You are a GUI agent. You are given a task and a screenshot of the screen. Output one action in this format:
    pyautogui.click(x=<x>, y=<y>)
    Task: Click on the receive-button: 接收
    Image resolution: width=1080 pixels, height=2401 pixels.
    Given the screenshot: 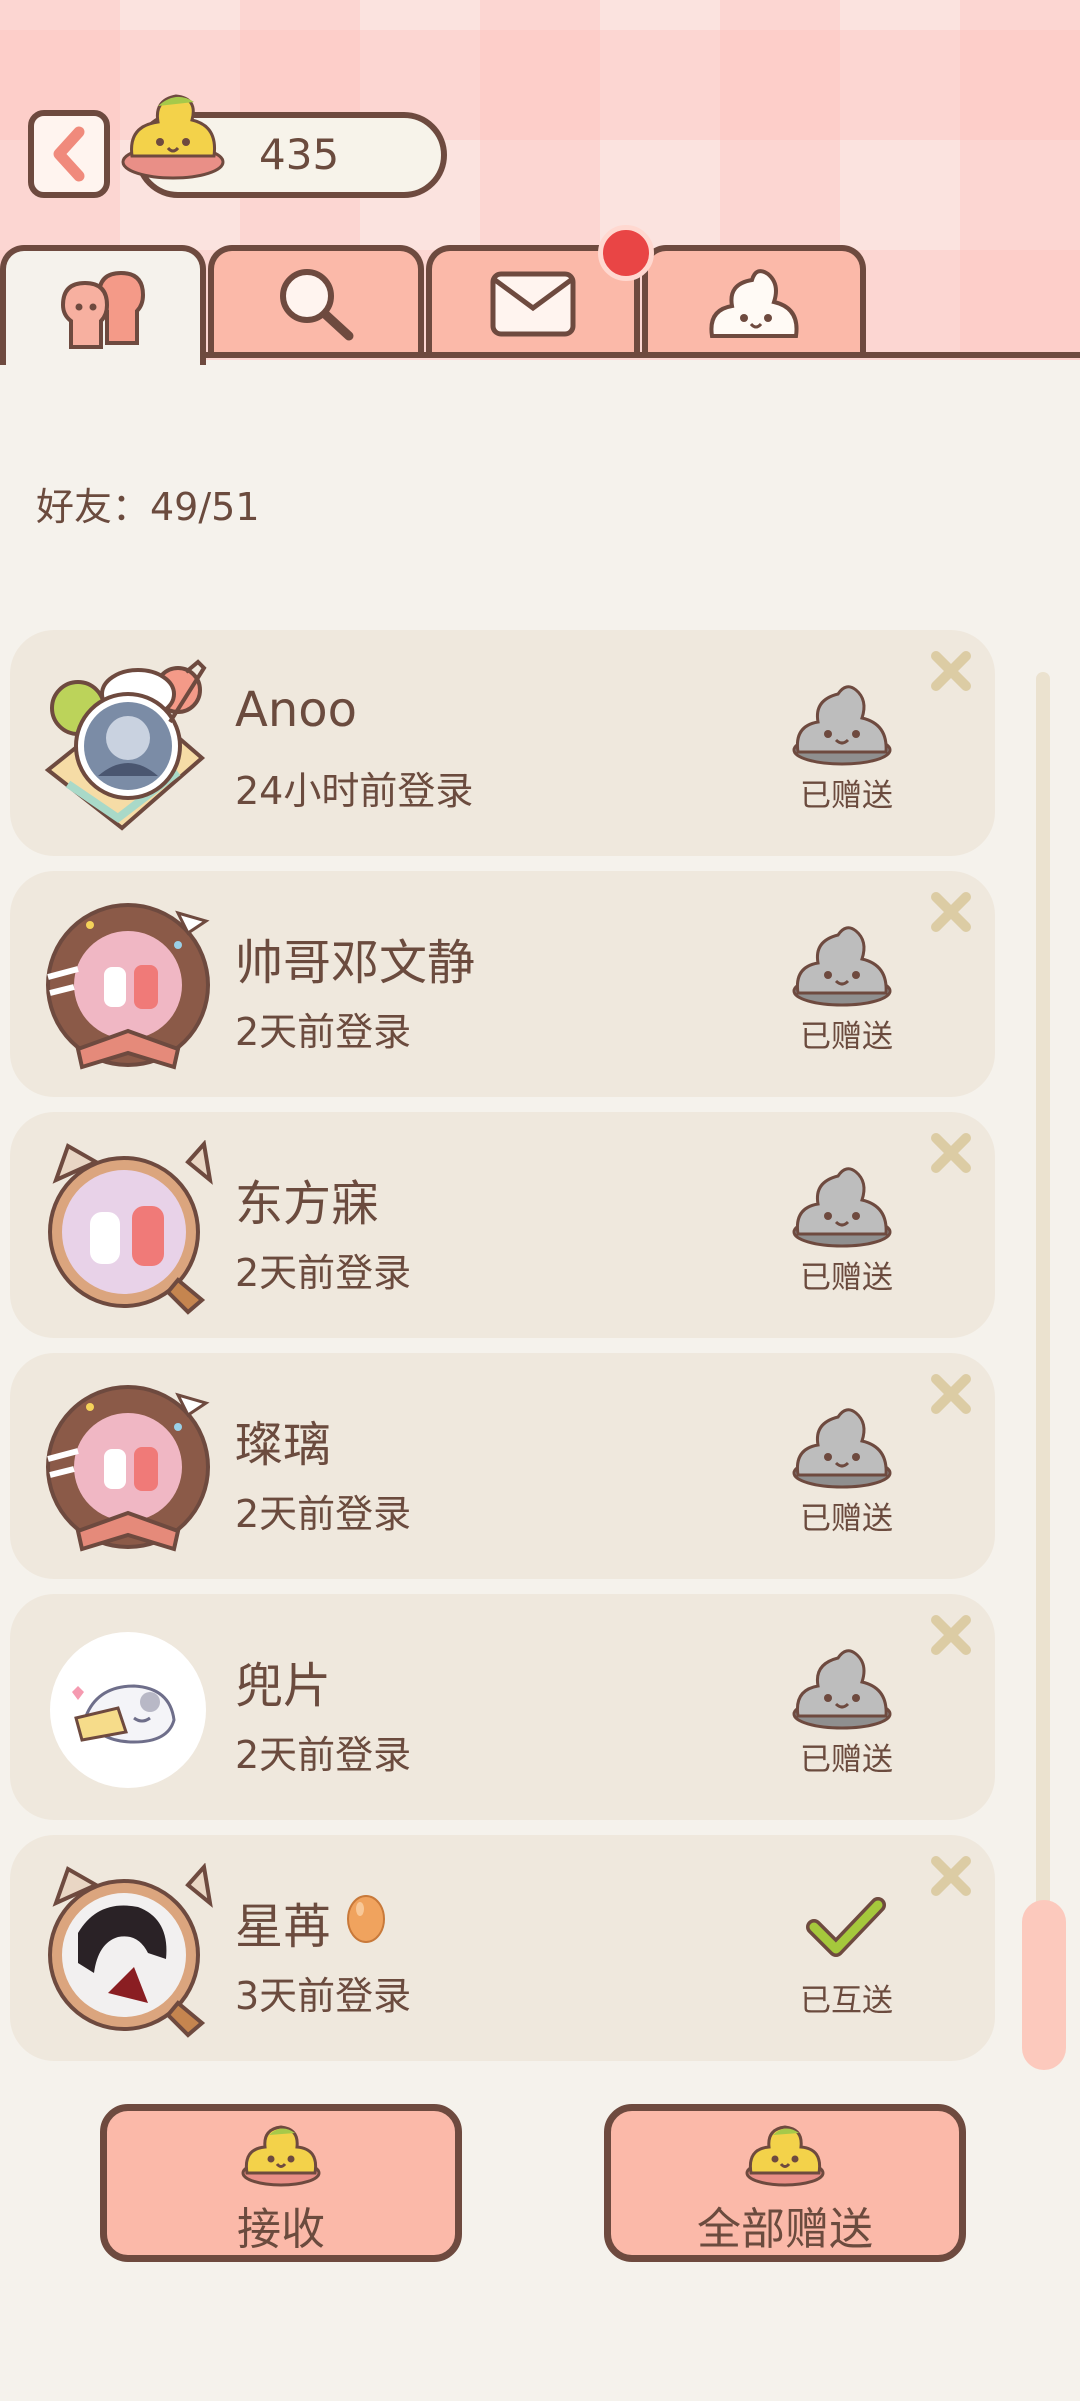 What is the action you would take?
    pyautogui.click(x=281, y=2183)
    